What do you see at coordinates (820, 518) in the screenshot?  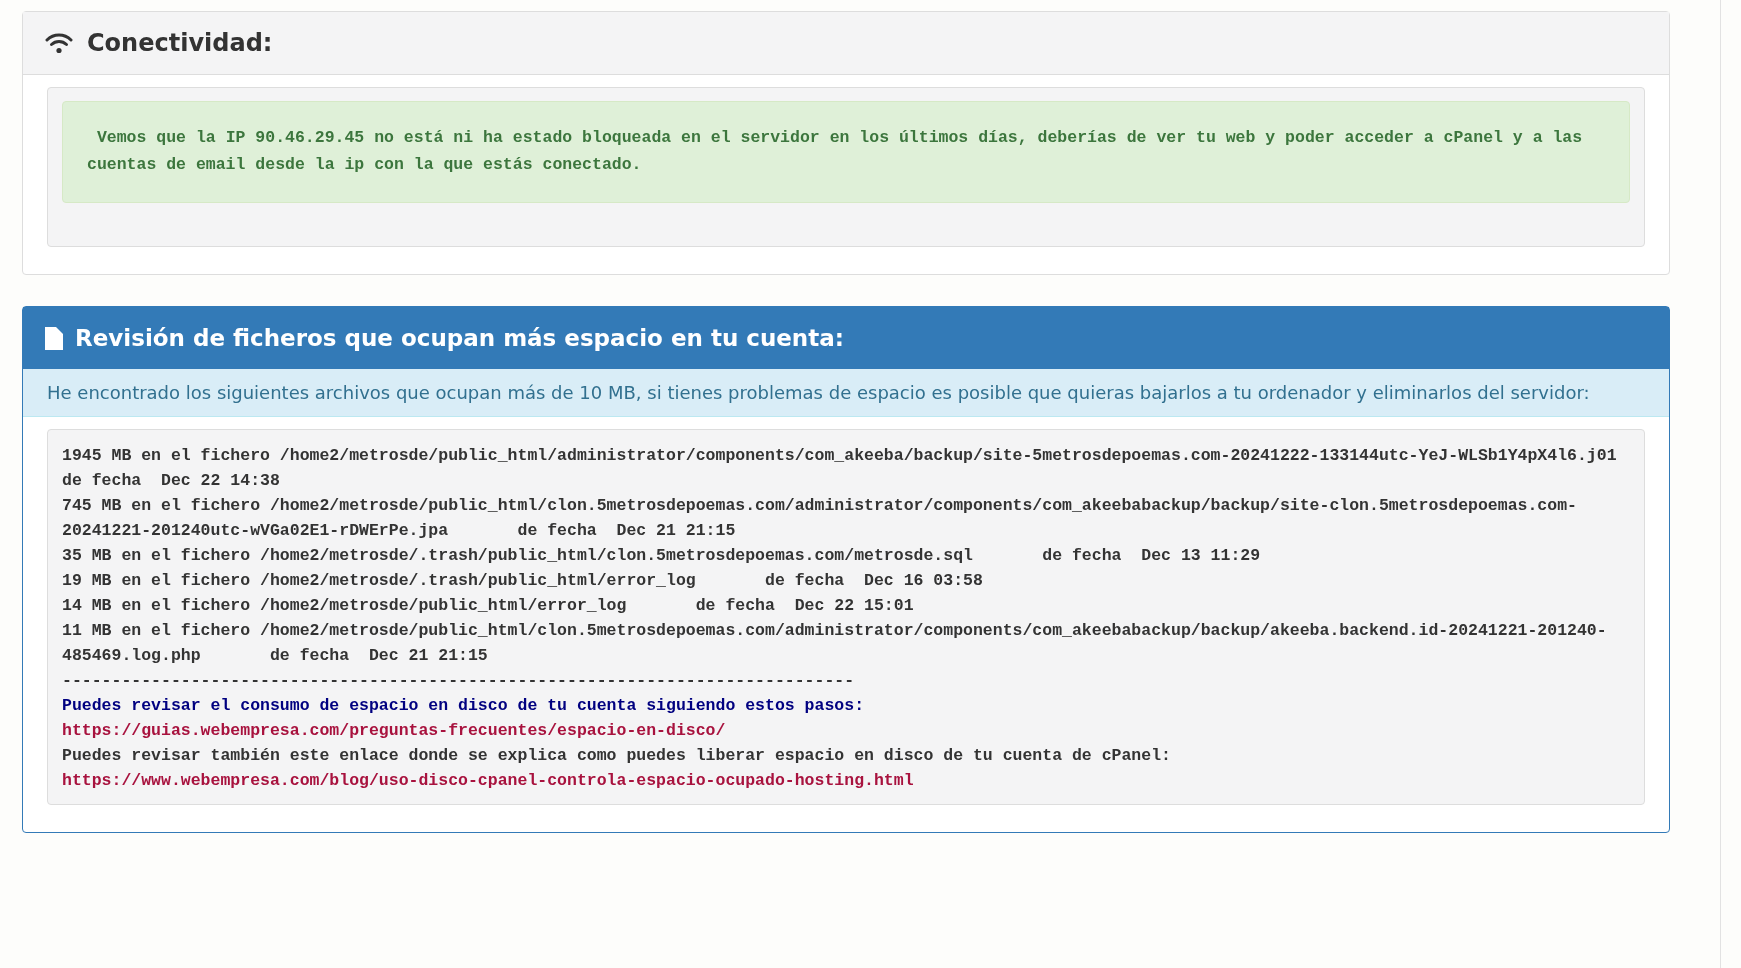 I see `file-entry: 745 MB en el fichero /home2/metrosde/public_html/clon.5metrosdepoemas.com/administrator/components/com_akeebabackup/backup/site-clon.5metrosdepoemas.com-20241221-201240utc-wVGa02E1-rDWErPe.jpa de fecha Dec 21 21:15` at bounding box center [820, 518].